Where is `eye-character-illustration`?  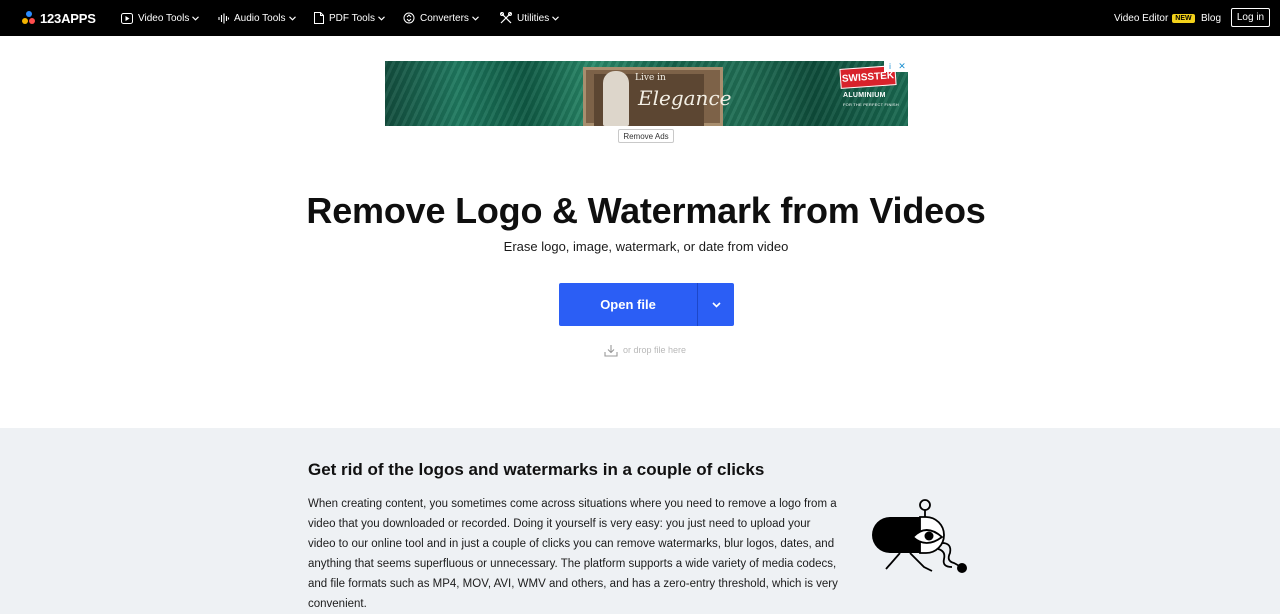
eye-character-illustration is located at coordinates (919, 536).